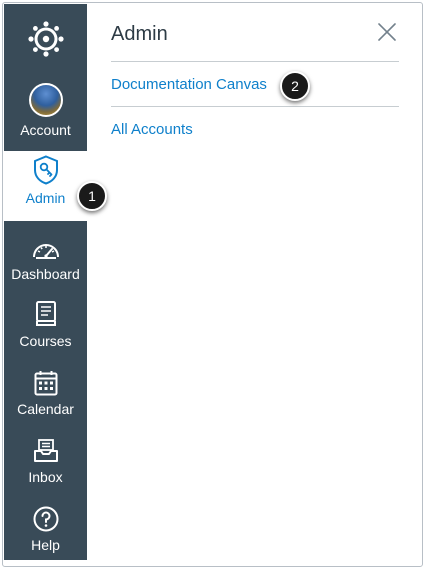 This screenshot has height=569, width=425. I want to click on question-circle-icon, so click(45, 519).